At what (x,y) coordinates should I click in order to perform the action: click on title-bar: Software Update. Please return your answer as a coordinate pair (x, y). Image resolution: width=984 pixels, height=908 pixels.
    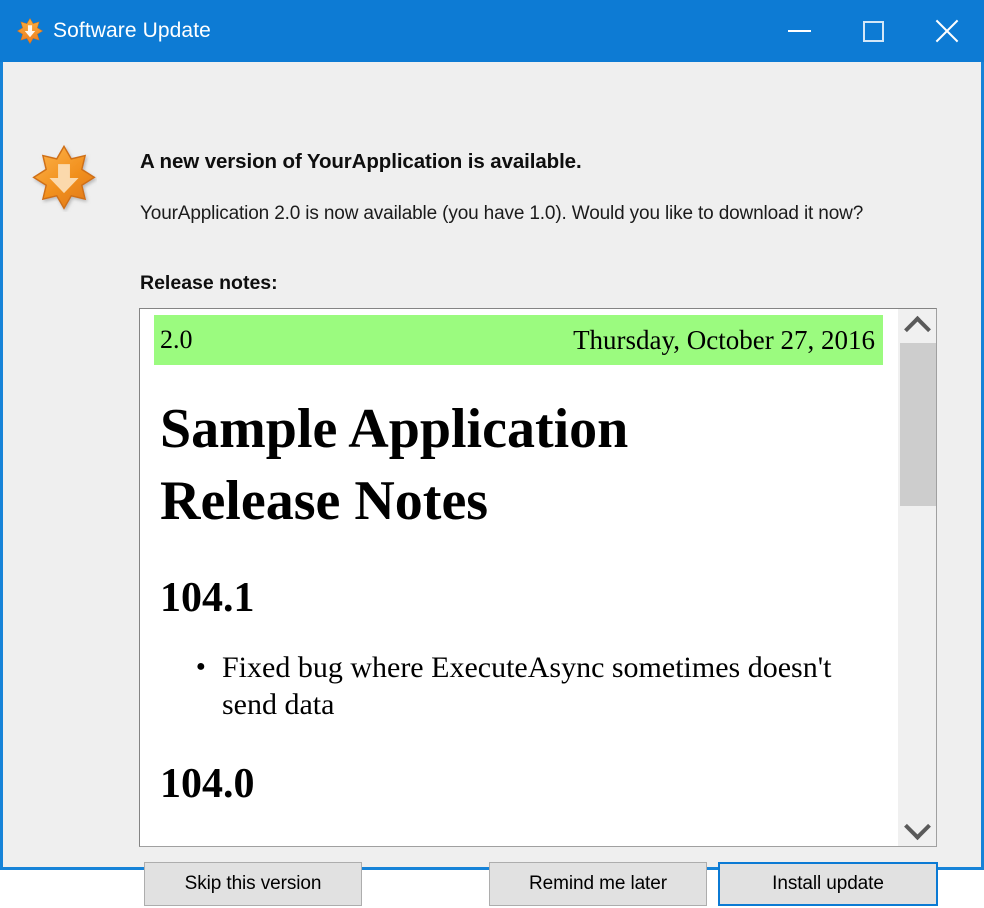
    Looking at the image, I should click on (492, 31).